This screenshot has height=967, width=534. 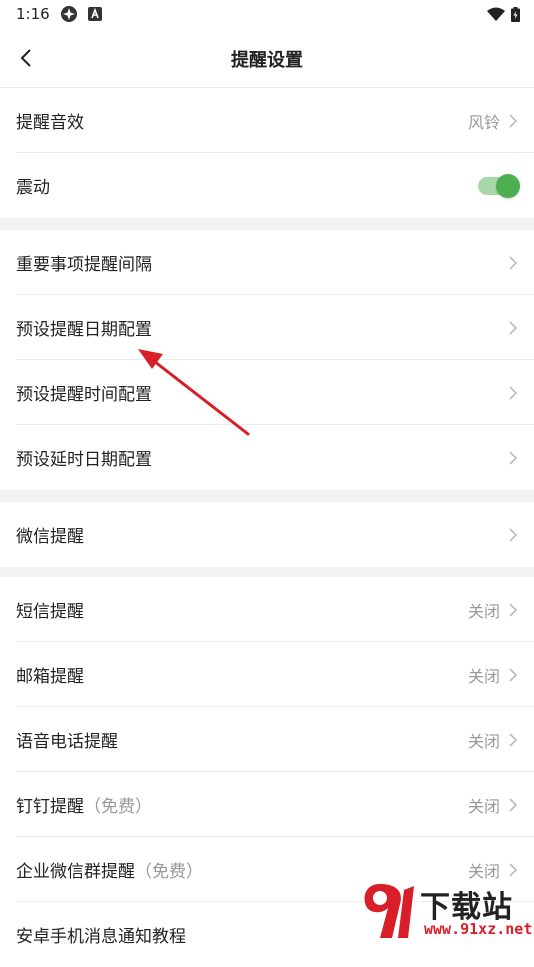 I want to click on row-label: 预设延时日期配置, so click(x=84, y=460).